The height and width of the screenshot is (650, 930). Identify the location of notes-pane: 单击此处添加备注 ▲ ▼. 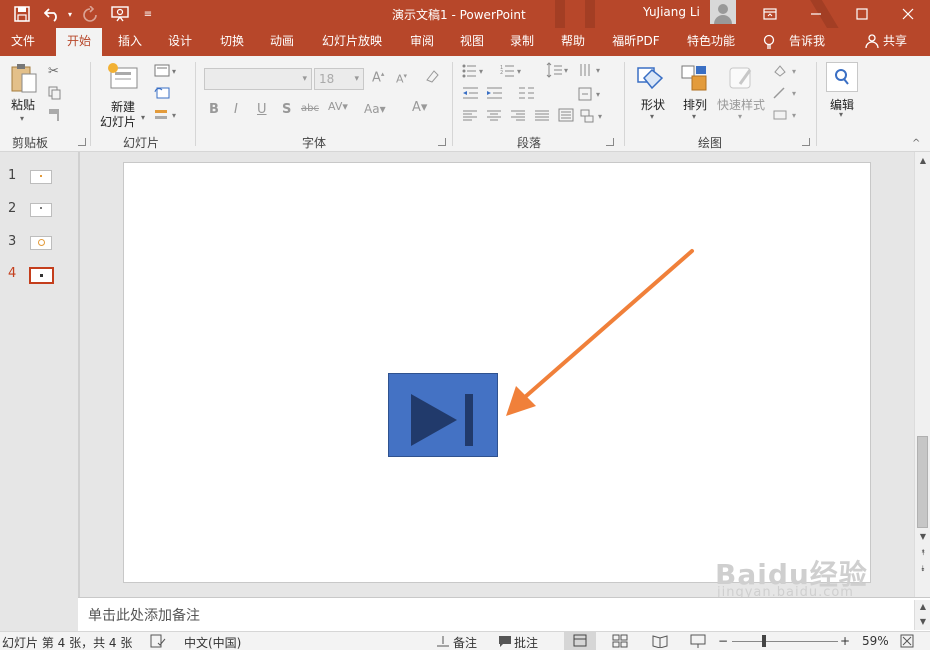
(504, 614).